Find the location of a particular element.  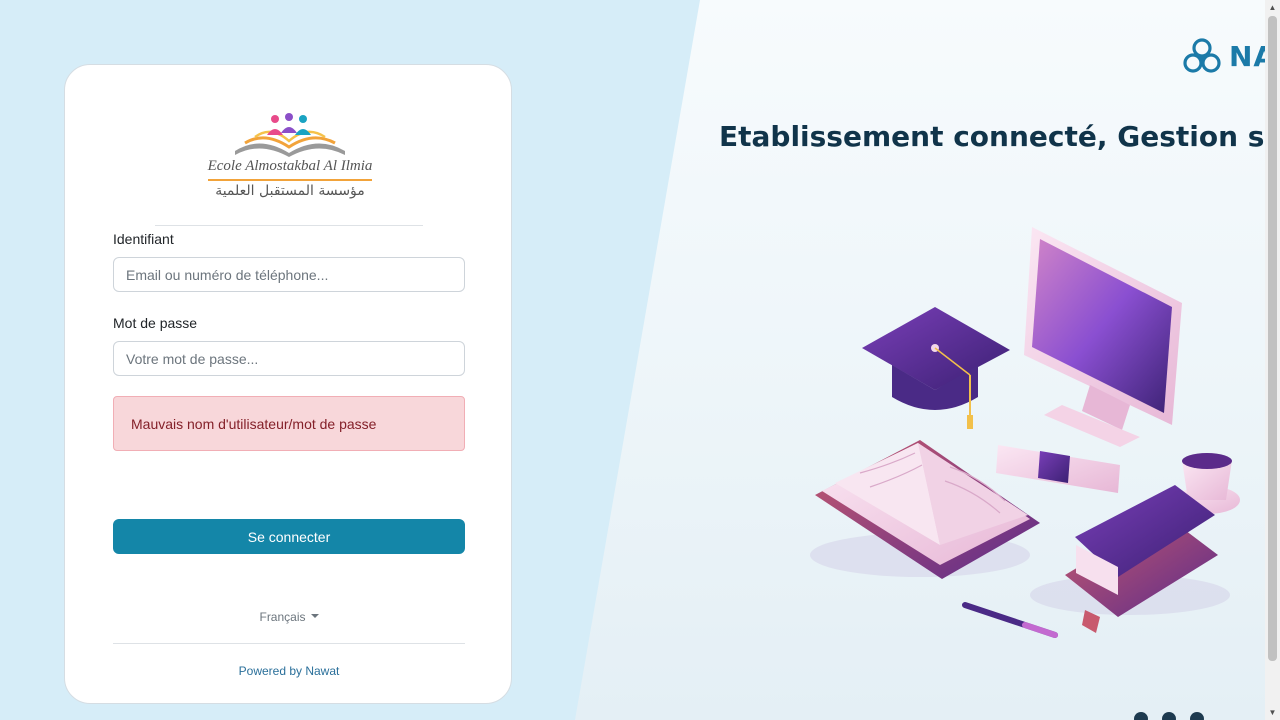

language-label: Français is located at coordinates (282, 617).